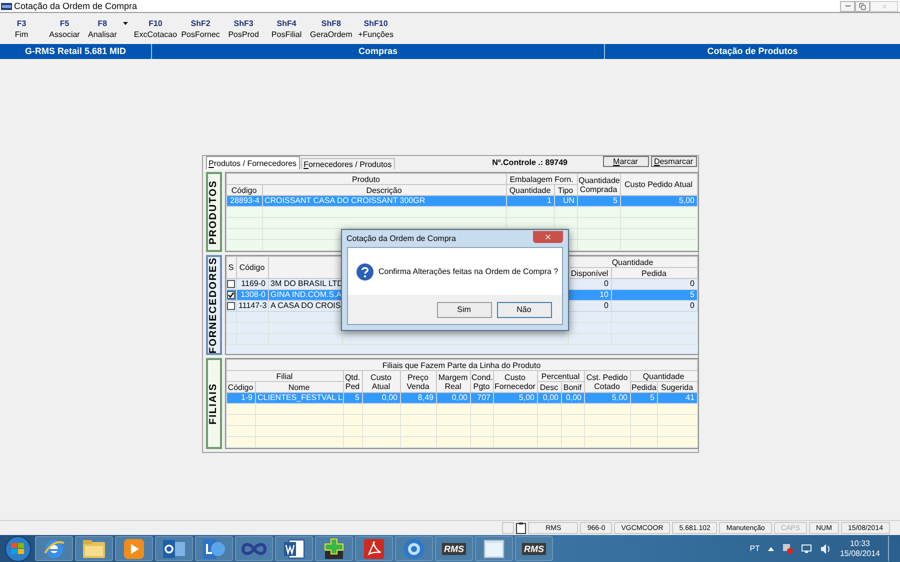 Image resolution: width=900 pixels, height=562 pixels. What do you see at coordinates (352, 381) in the screenshot?
I see `column-header: Qtd. Ped` at bounding box center [352, 381].